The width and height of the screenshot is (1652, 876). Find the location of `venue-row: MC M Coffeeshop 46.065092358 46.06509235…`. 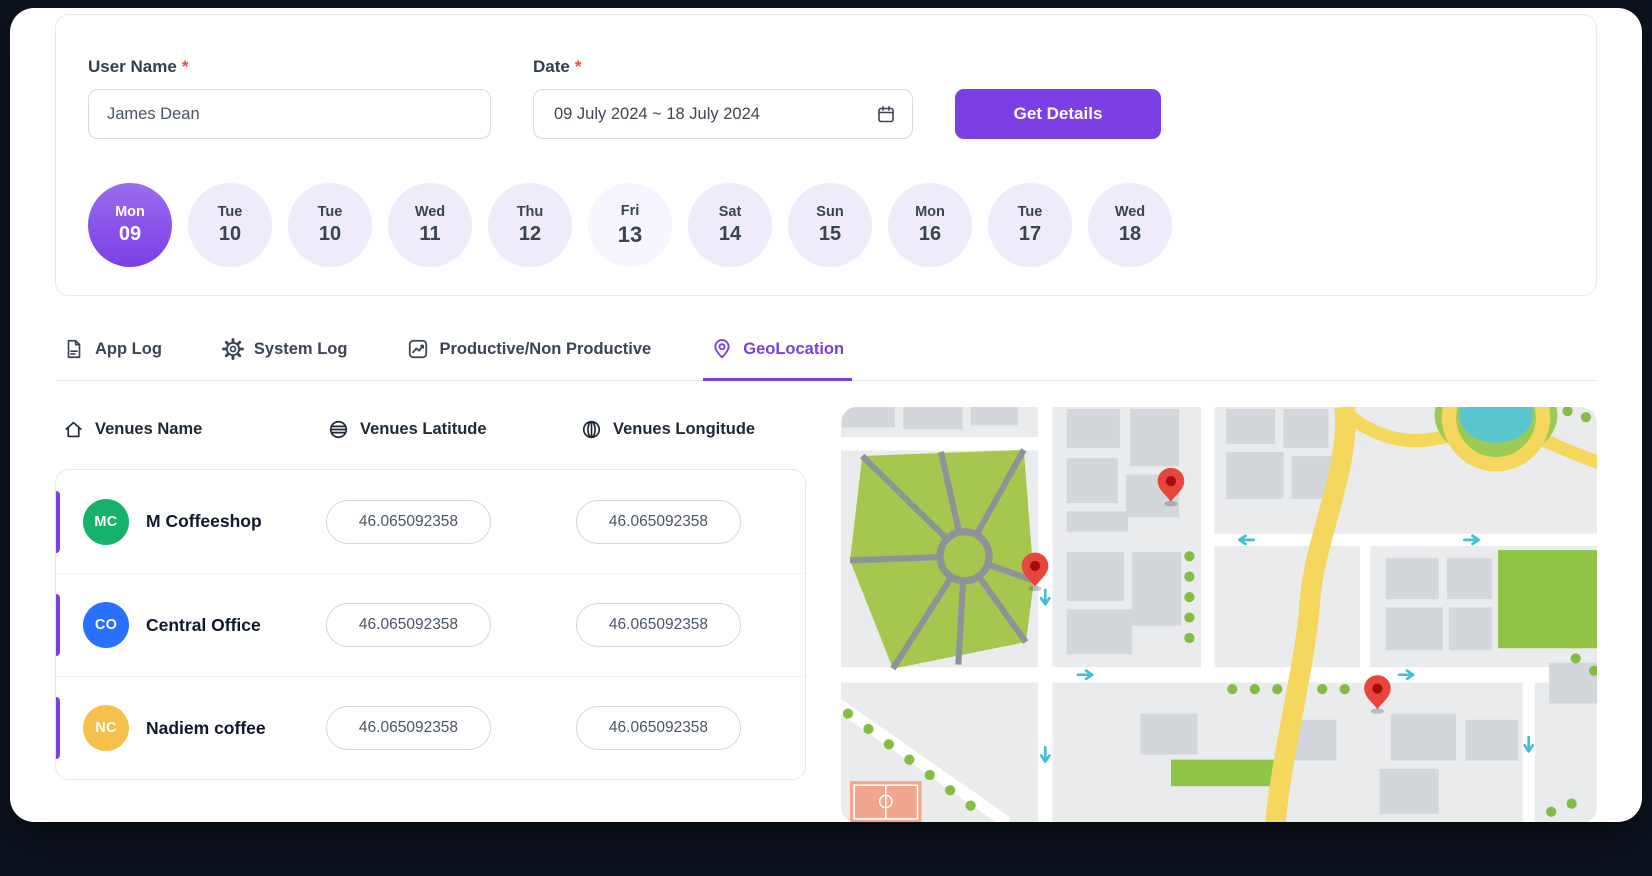

venue-row: MC M Coffeeshop 46.065092358 46.06509235… is located at coordinates (430, 521).